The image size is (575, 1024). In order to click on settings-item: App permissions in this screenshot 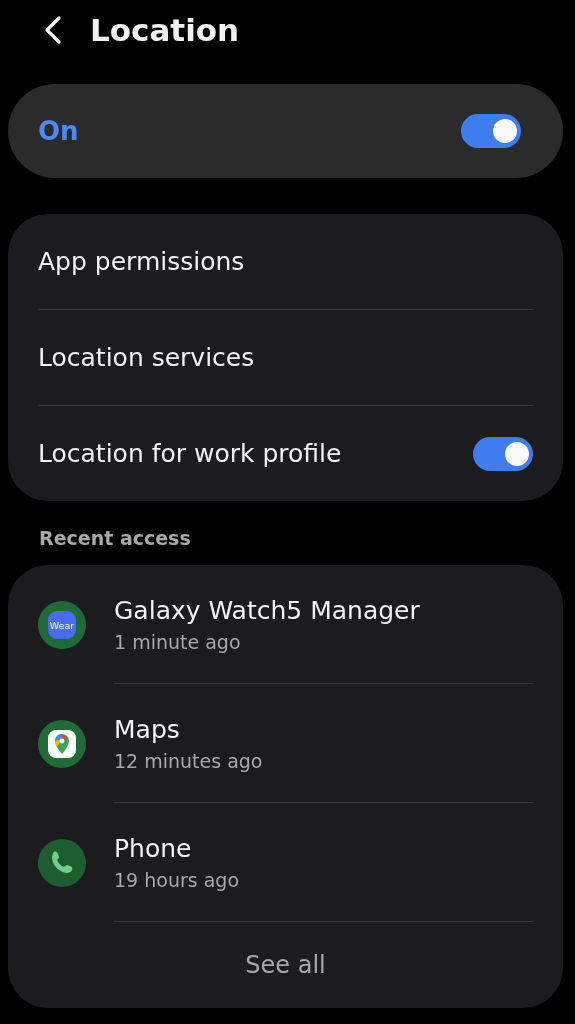, I will do `click(141, 261)`.